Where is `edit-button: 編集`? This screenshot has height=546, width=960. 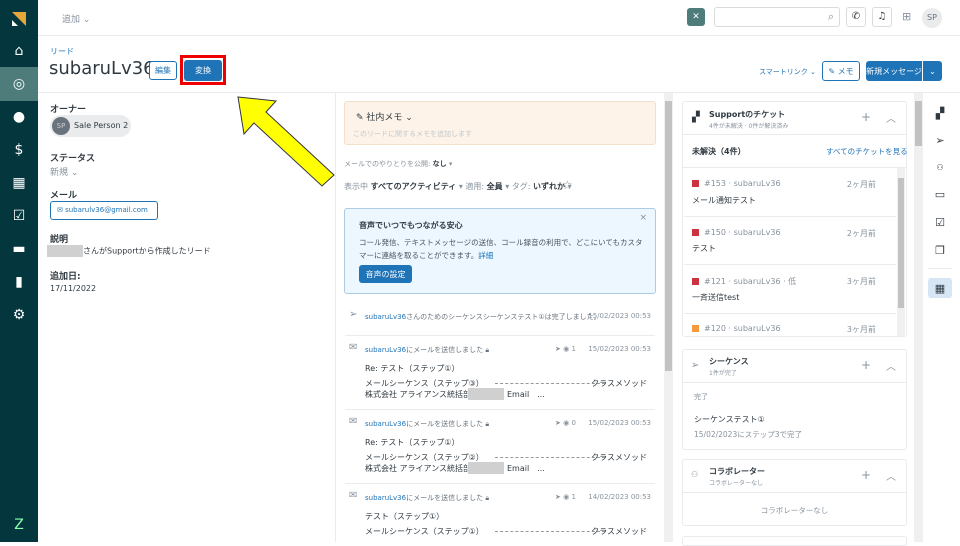
edit-button: 編集 is located at coordinates (163, 70).